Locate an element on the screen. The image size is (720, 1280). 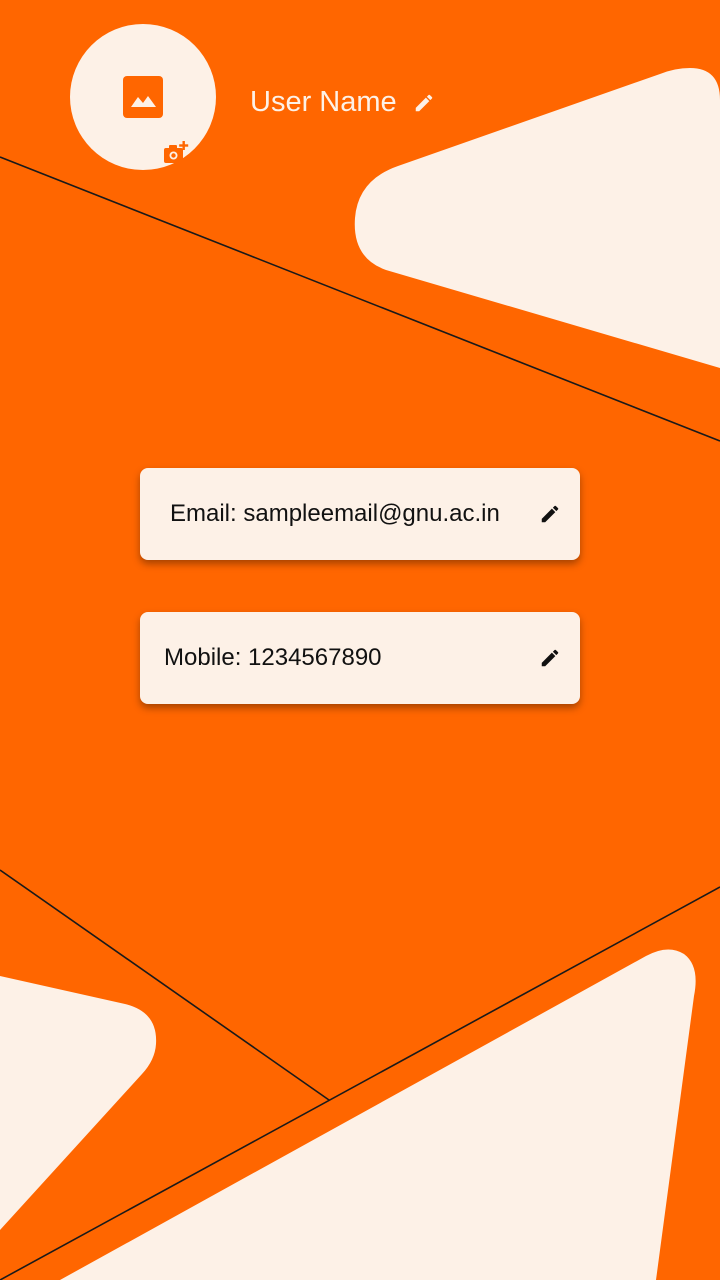
email-card: Email: sampleemail@gnu.ac.in is located at coordinates (360, 514).